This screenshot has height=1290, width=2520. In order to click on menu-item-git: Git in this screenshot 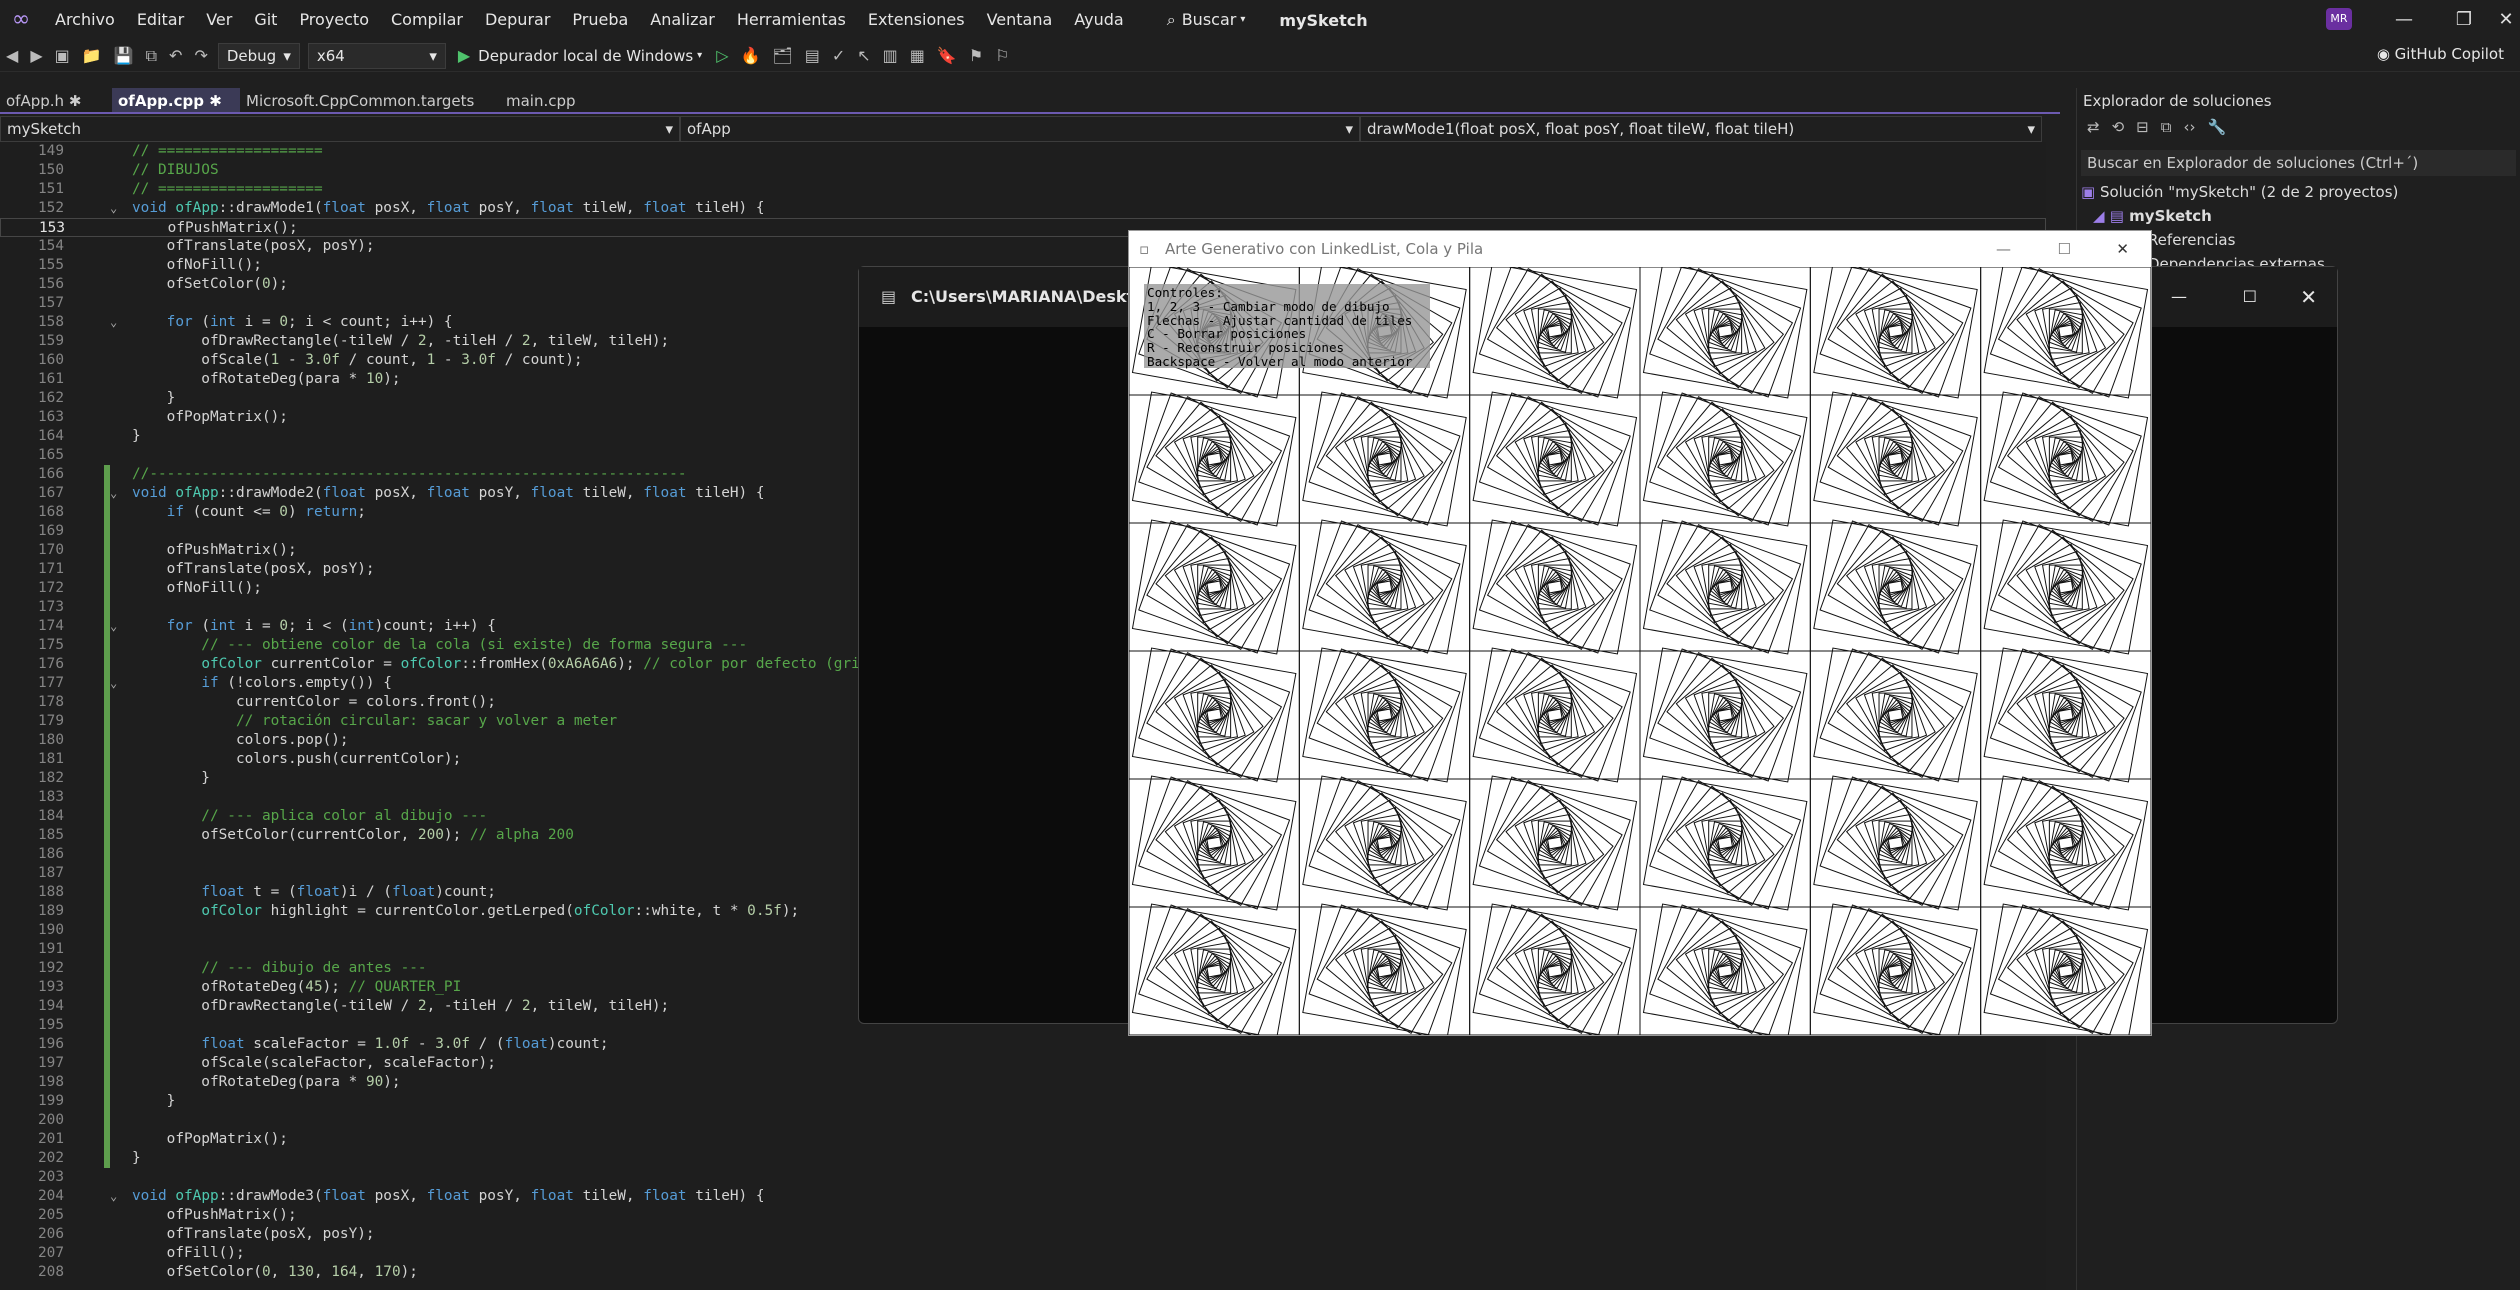, I will do `click(265, 20)`.